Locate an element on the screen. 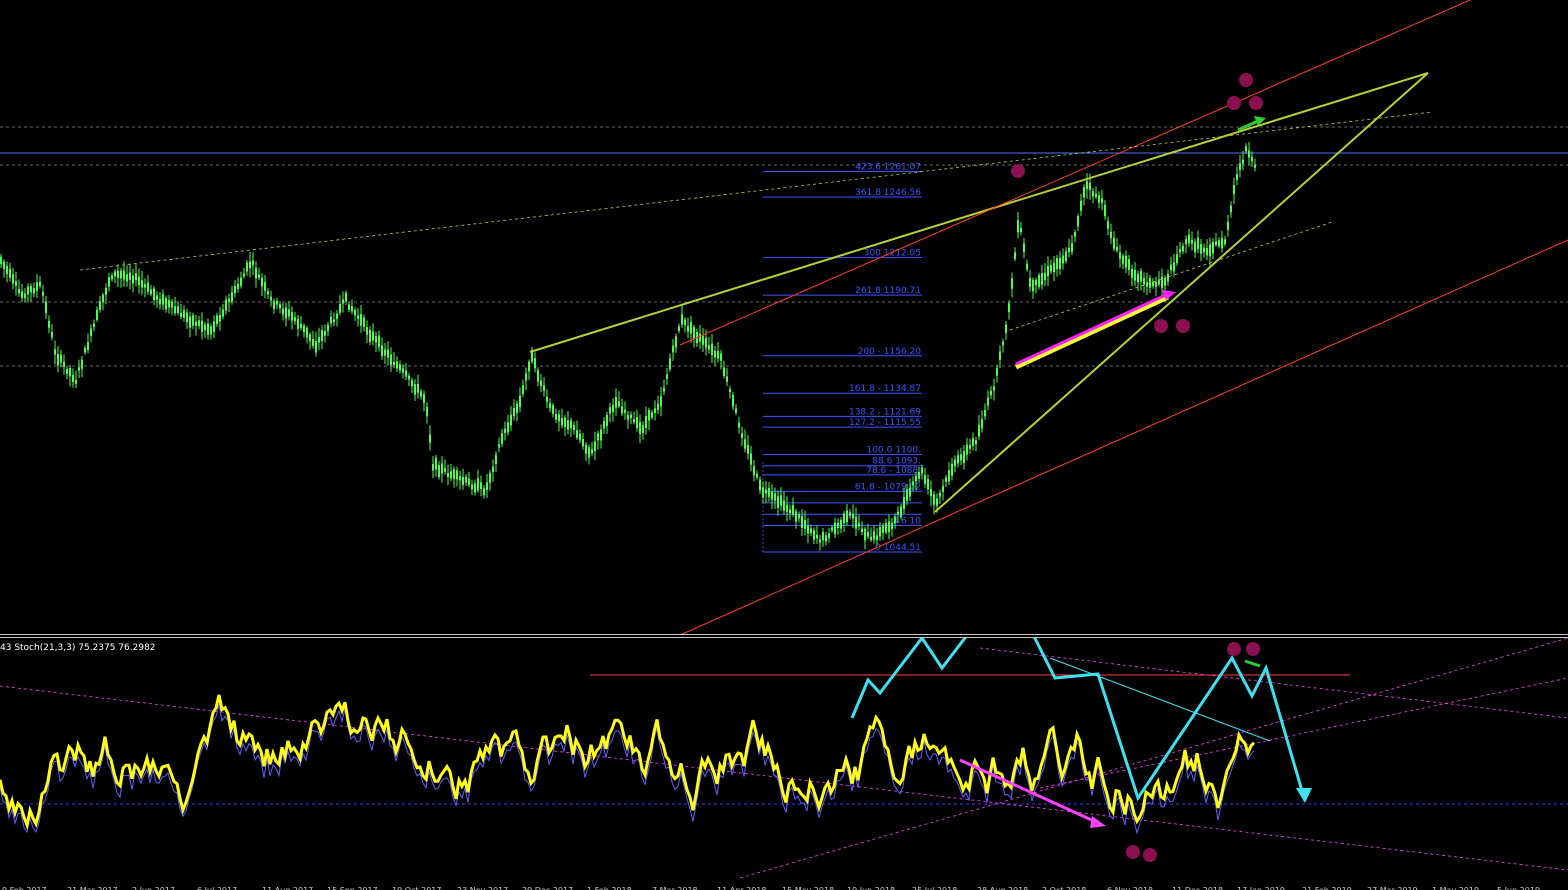  fib-level-label: 200 - 1156.20 is located at coordinates (890, 352).